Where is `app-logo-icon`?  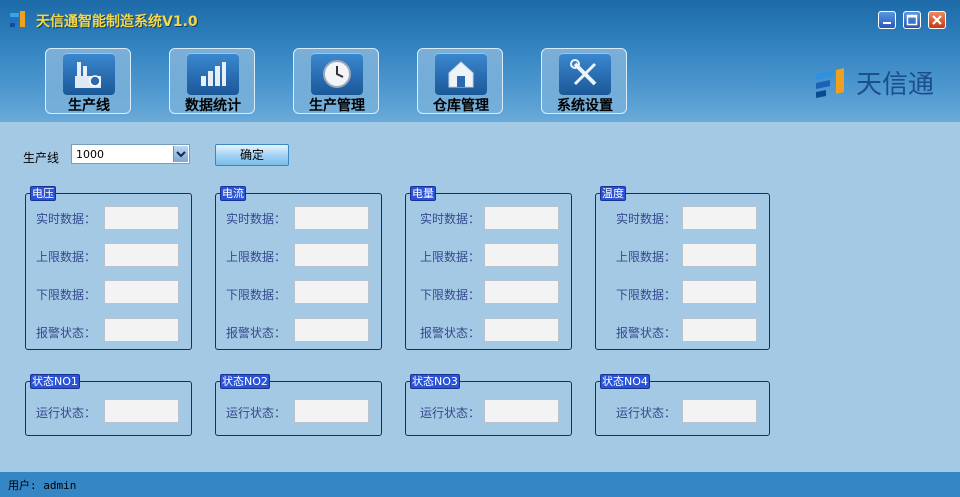 app-logo-icon is located at coordinates (17, 19).